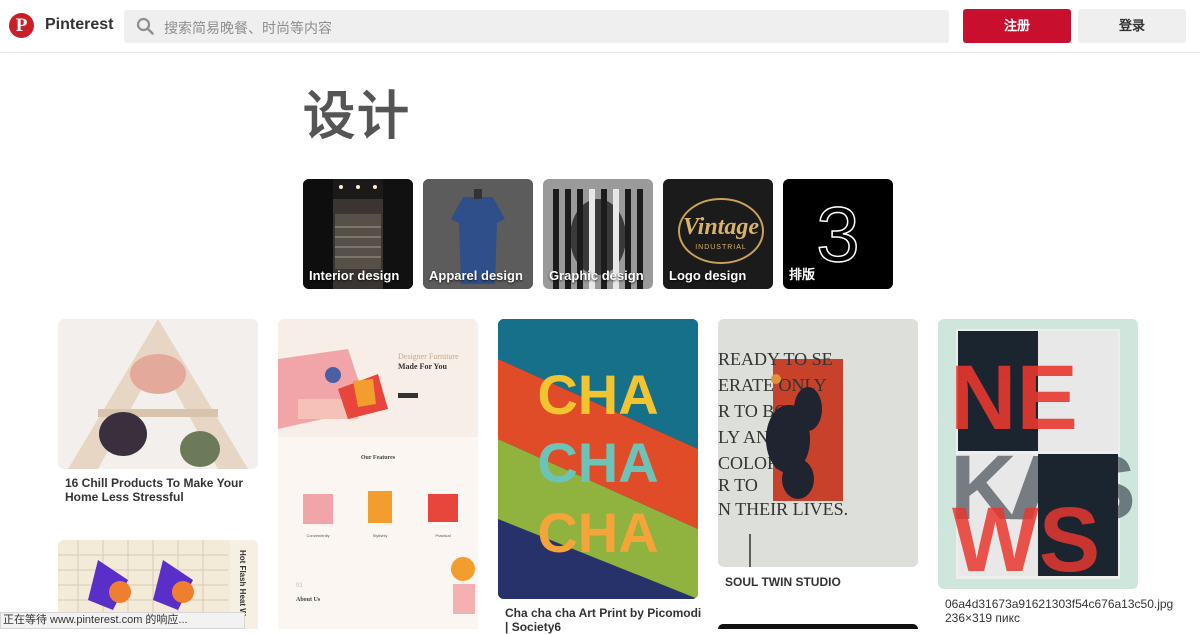 Image resolution: width=1200 pixels, height=634 pixels. I want to click on pin-caption: SOUL TWIN STUDIO, so click(825, 582).